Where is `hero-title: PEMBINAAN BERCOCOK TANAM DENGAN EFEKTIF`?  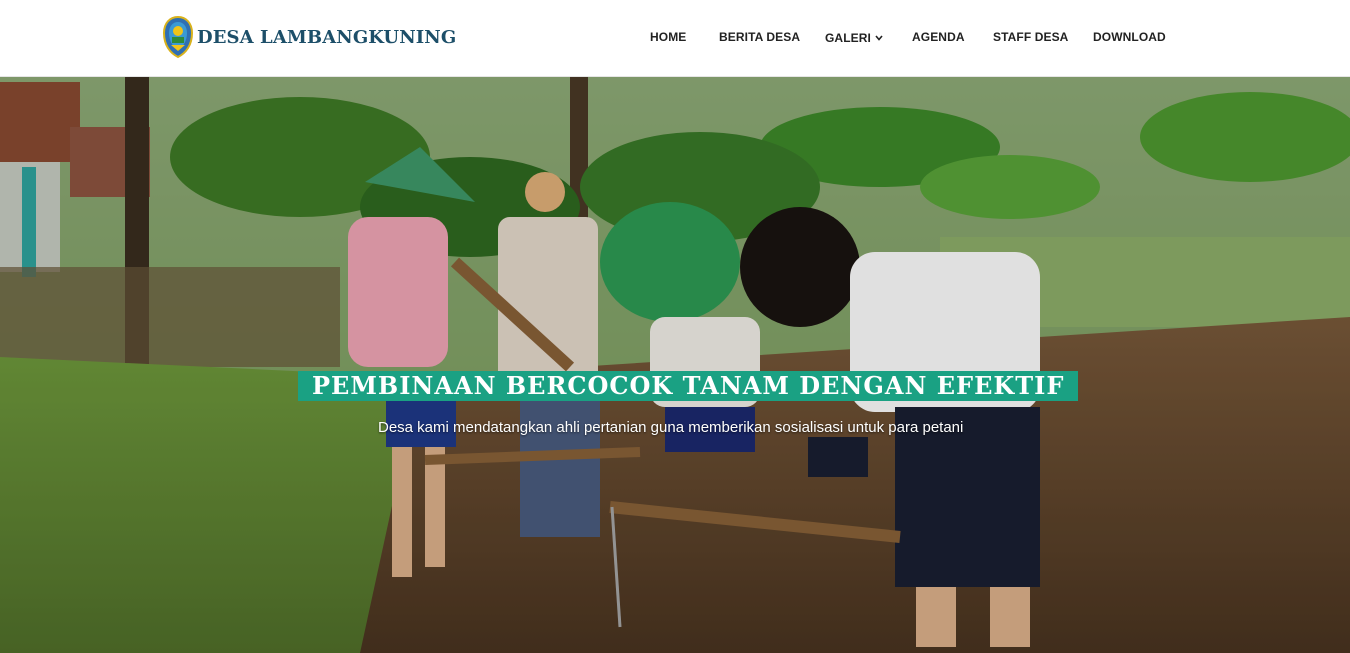
hero-title: PEMBINAAN BERCOCOK TANAM DENGAN EFEKTIF is located at coordinates (688, 386).